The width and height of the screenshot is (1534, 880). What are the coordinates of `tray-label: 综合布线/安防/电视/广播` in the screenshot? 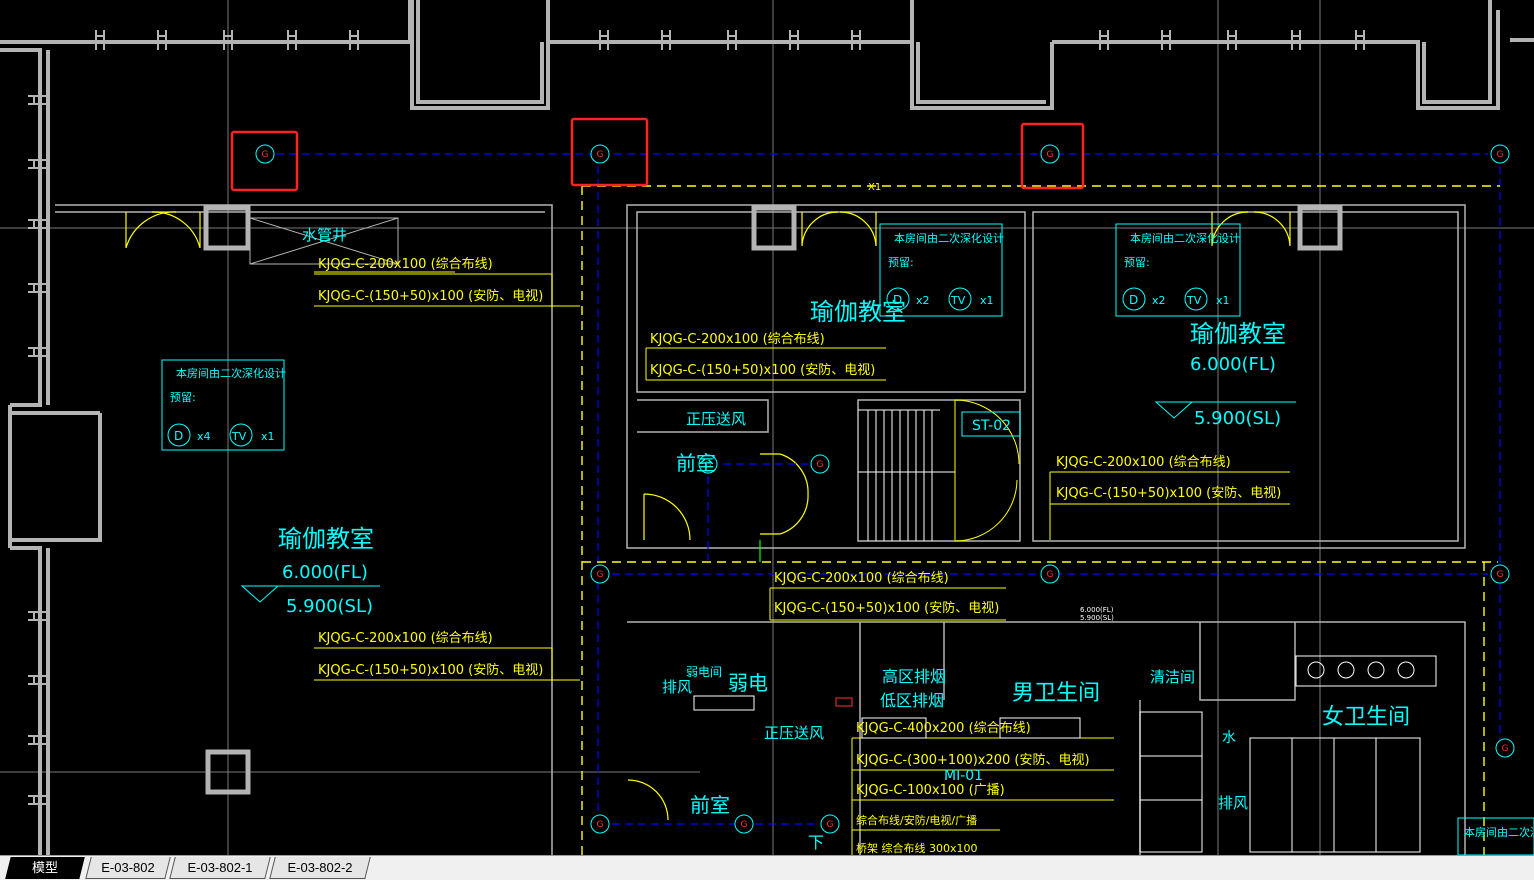 It's located at (916, 820).